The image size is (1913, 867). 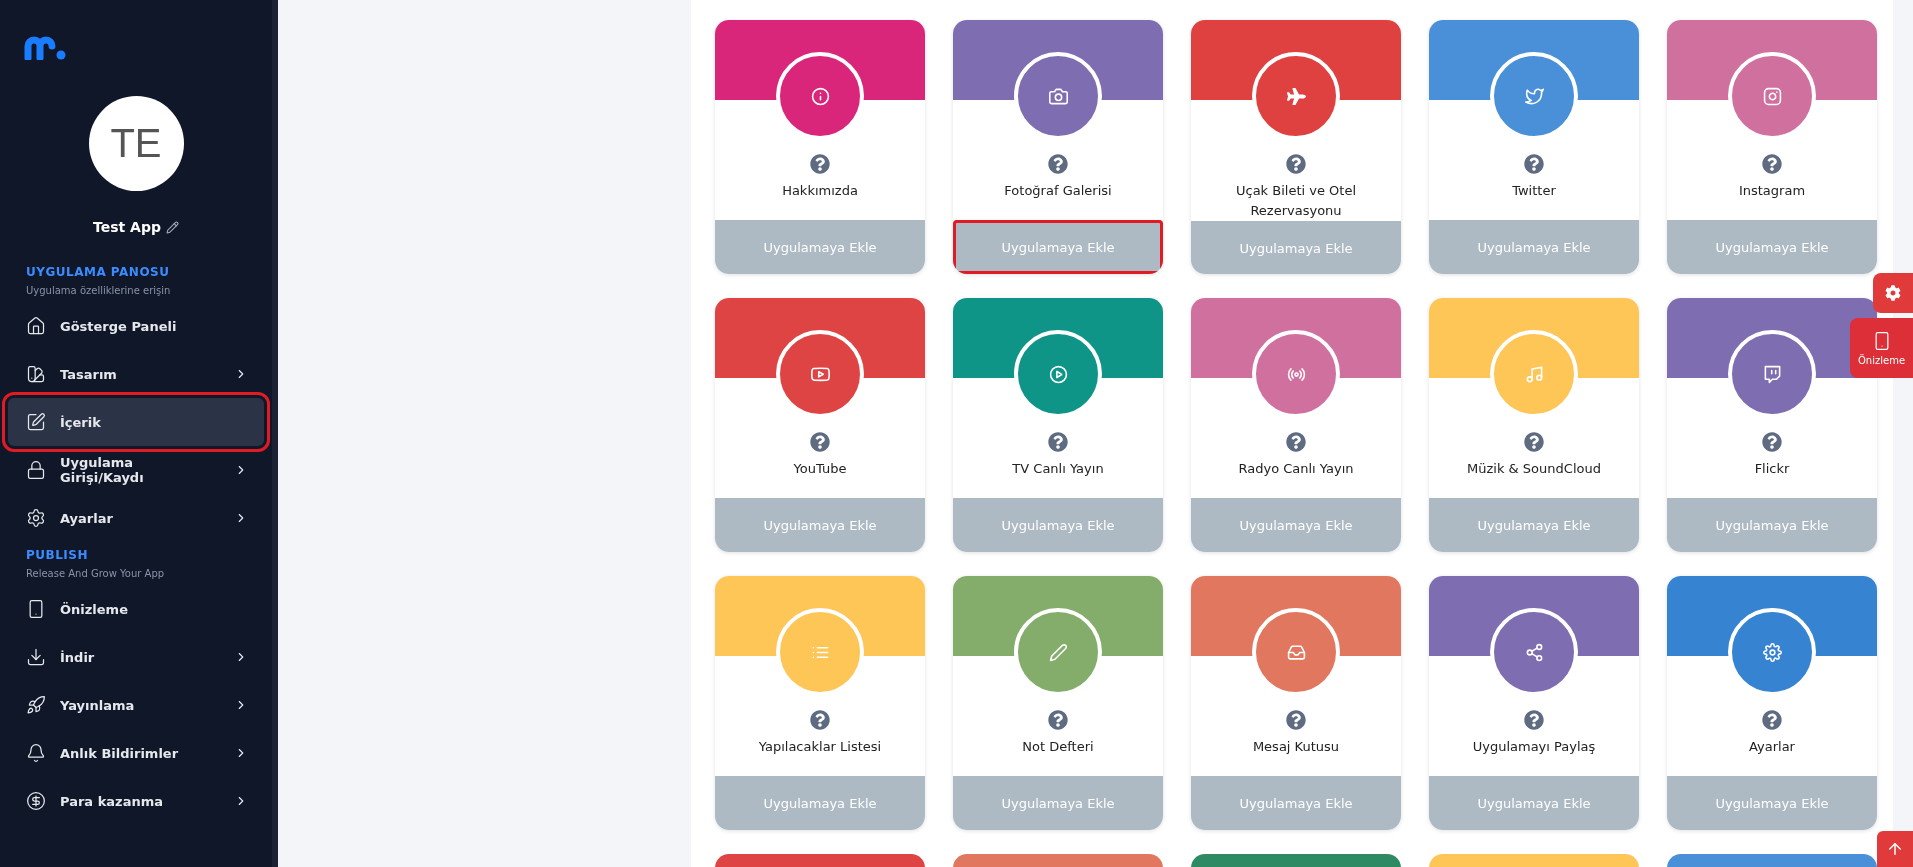 What do you see at coordinates (136, 143) in the screenshot?
I see `avatar: TE` at bounding box center [136, 143].